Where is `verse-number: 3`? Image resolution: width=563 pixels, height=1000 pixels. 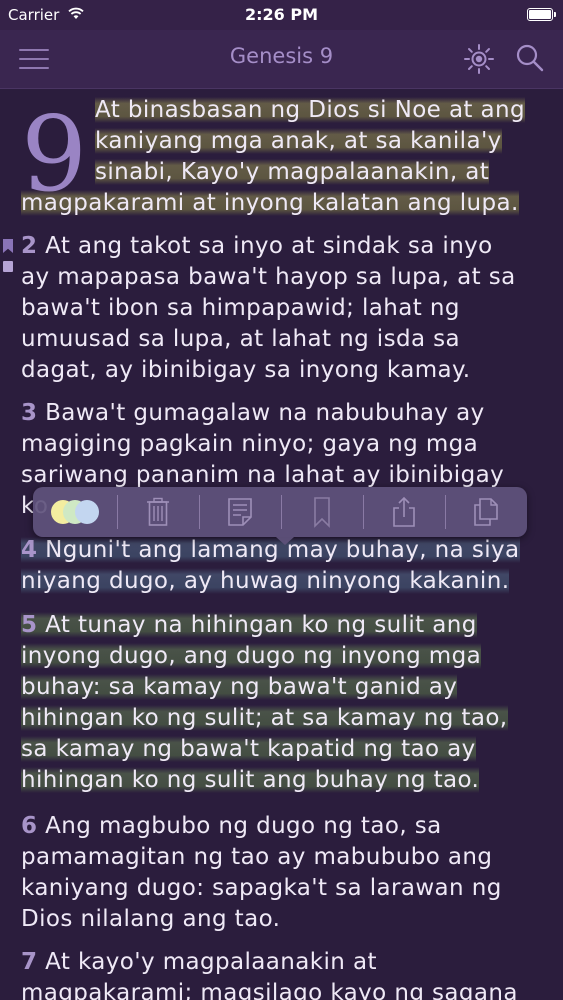 verse-number: 3 is located at coordinates (29, 413).